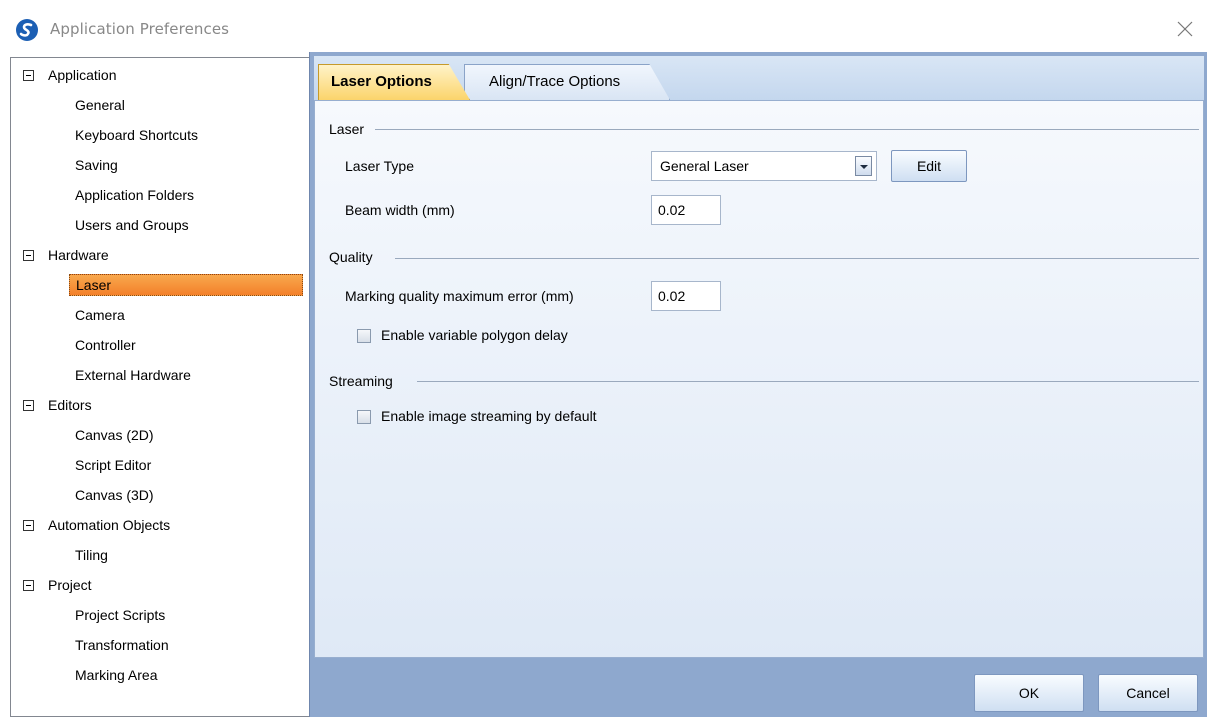 The width and height of the screenshot is (1207, 717). I want to click on tree-item-label: Marking Area, so click(116, 675).